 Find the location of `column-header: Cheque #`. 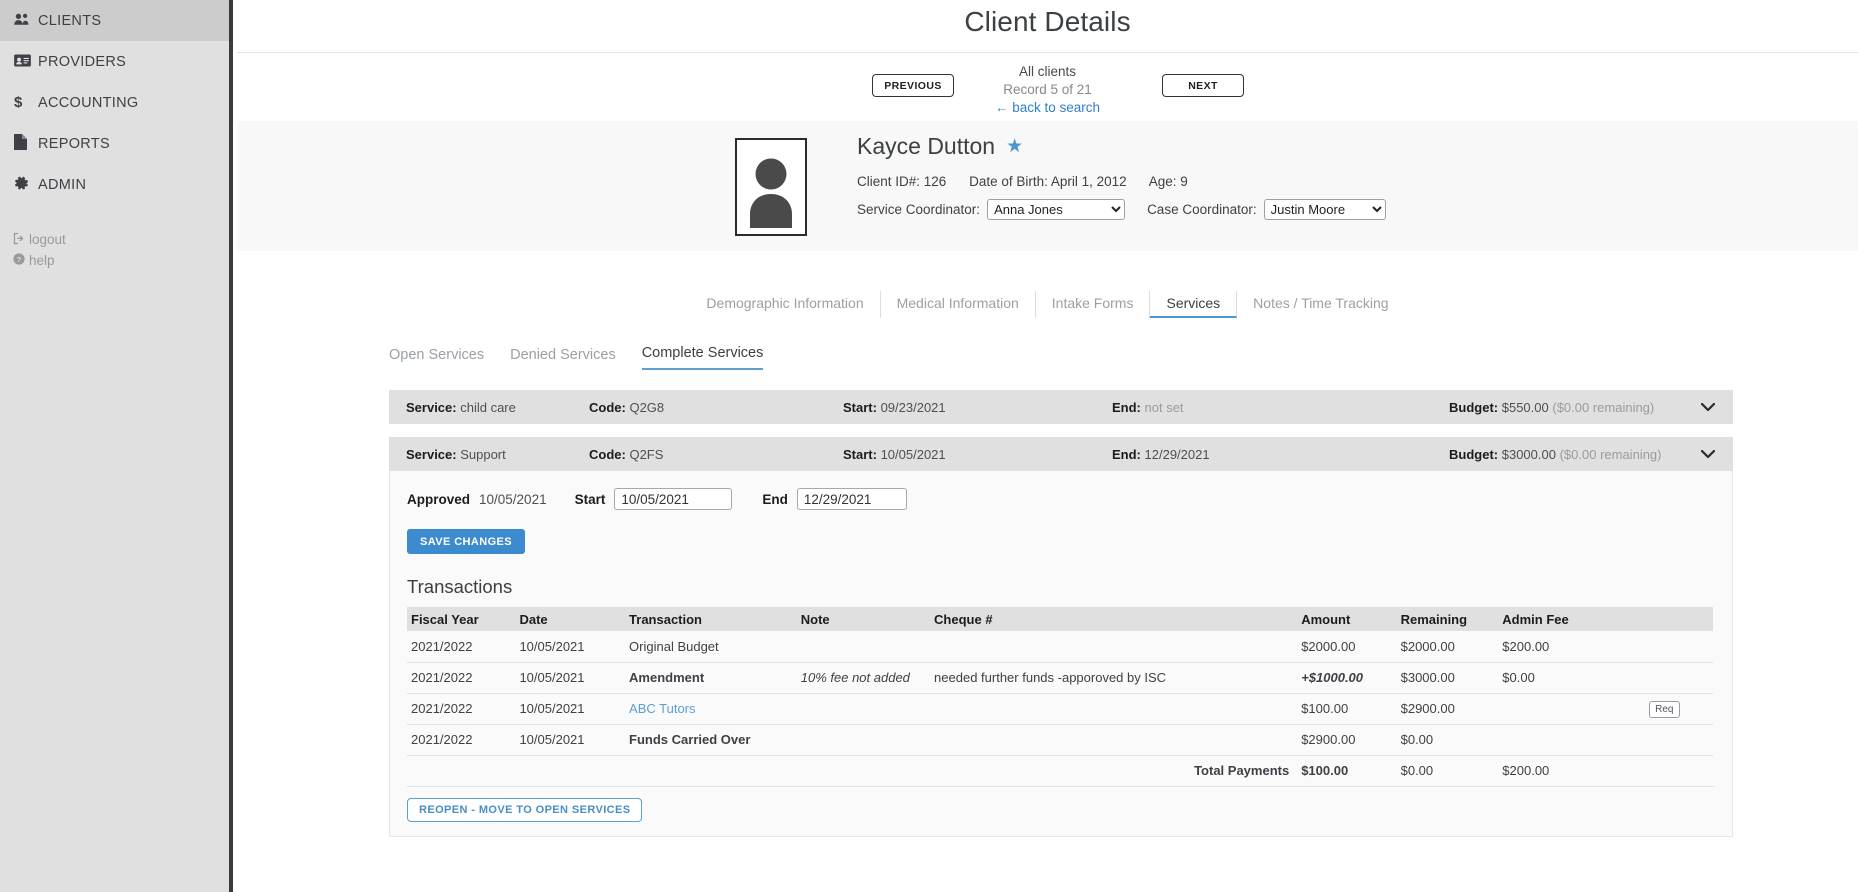

column-header: Cheque # is located at coordinates (1114, 619).